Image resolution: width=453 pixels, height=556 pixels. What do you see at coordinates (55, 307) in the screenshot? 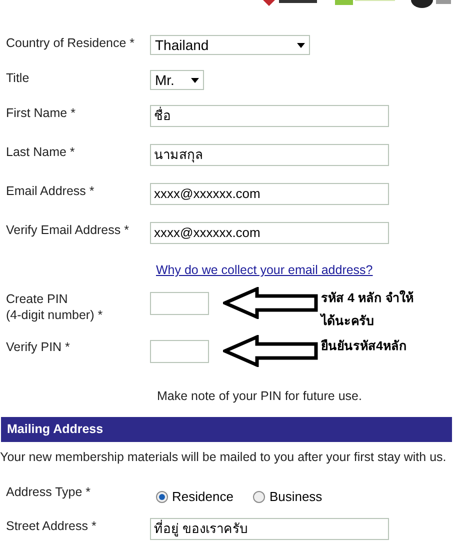
I see `field-label: Create PIN (4-digit number) *` at bounding box center [55, 307].